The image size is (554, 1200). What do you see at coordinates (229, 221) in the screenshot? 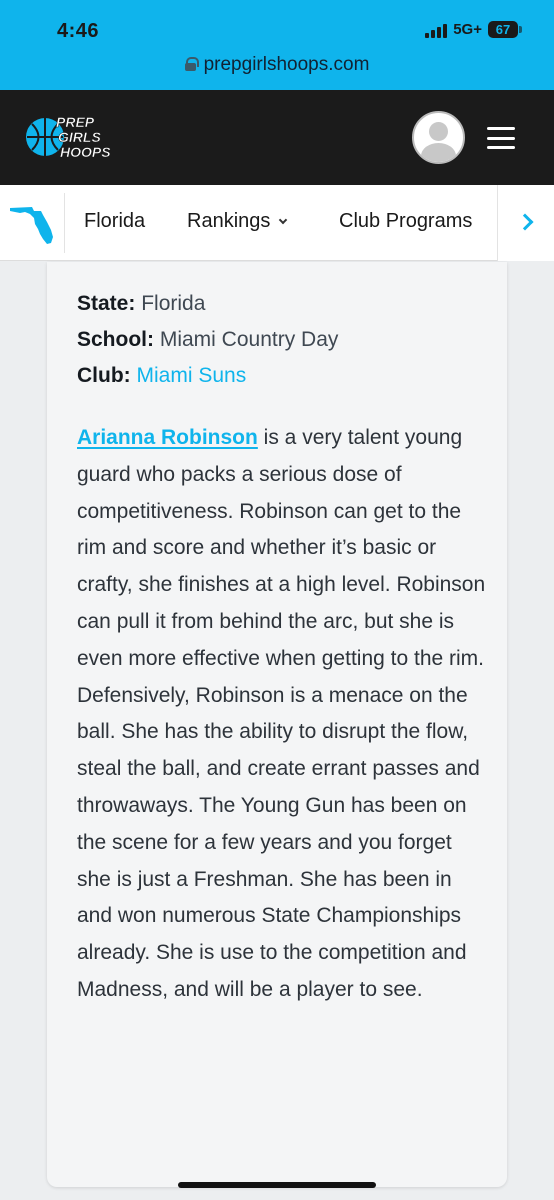
I see `nav-item-rankings-label: Rankings` at bounding box center [229, 221].